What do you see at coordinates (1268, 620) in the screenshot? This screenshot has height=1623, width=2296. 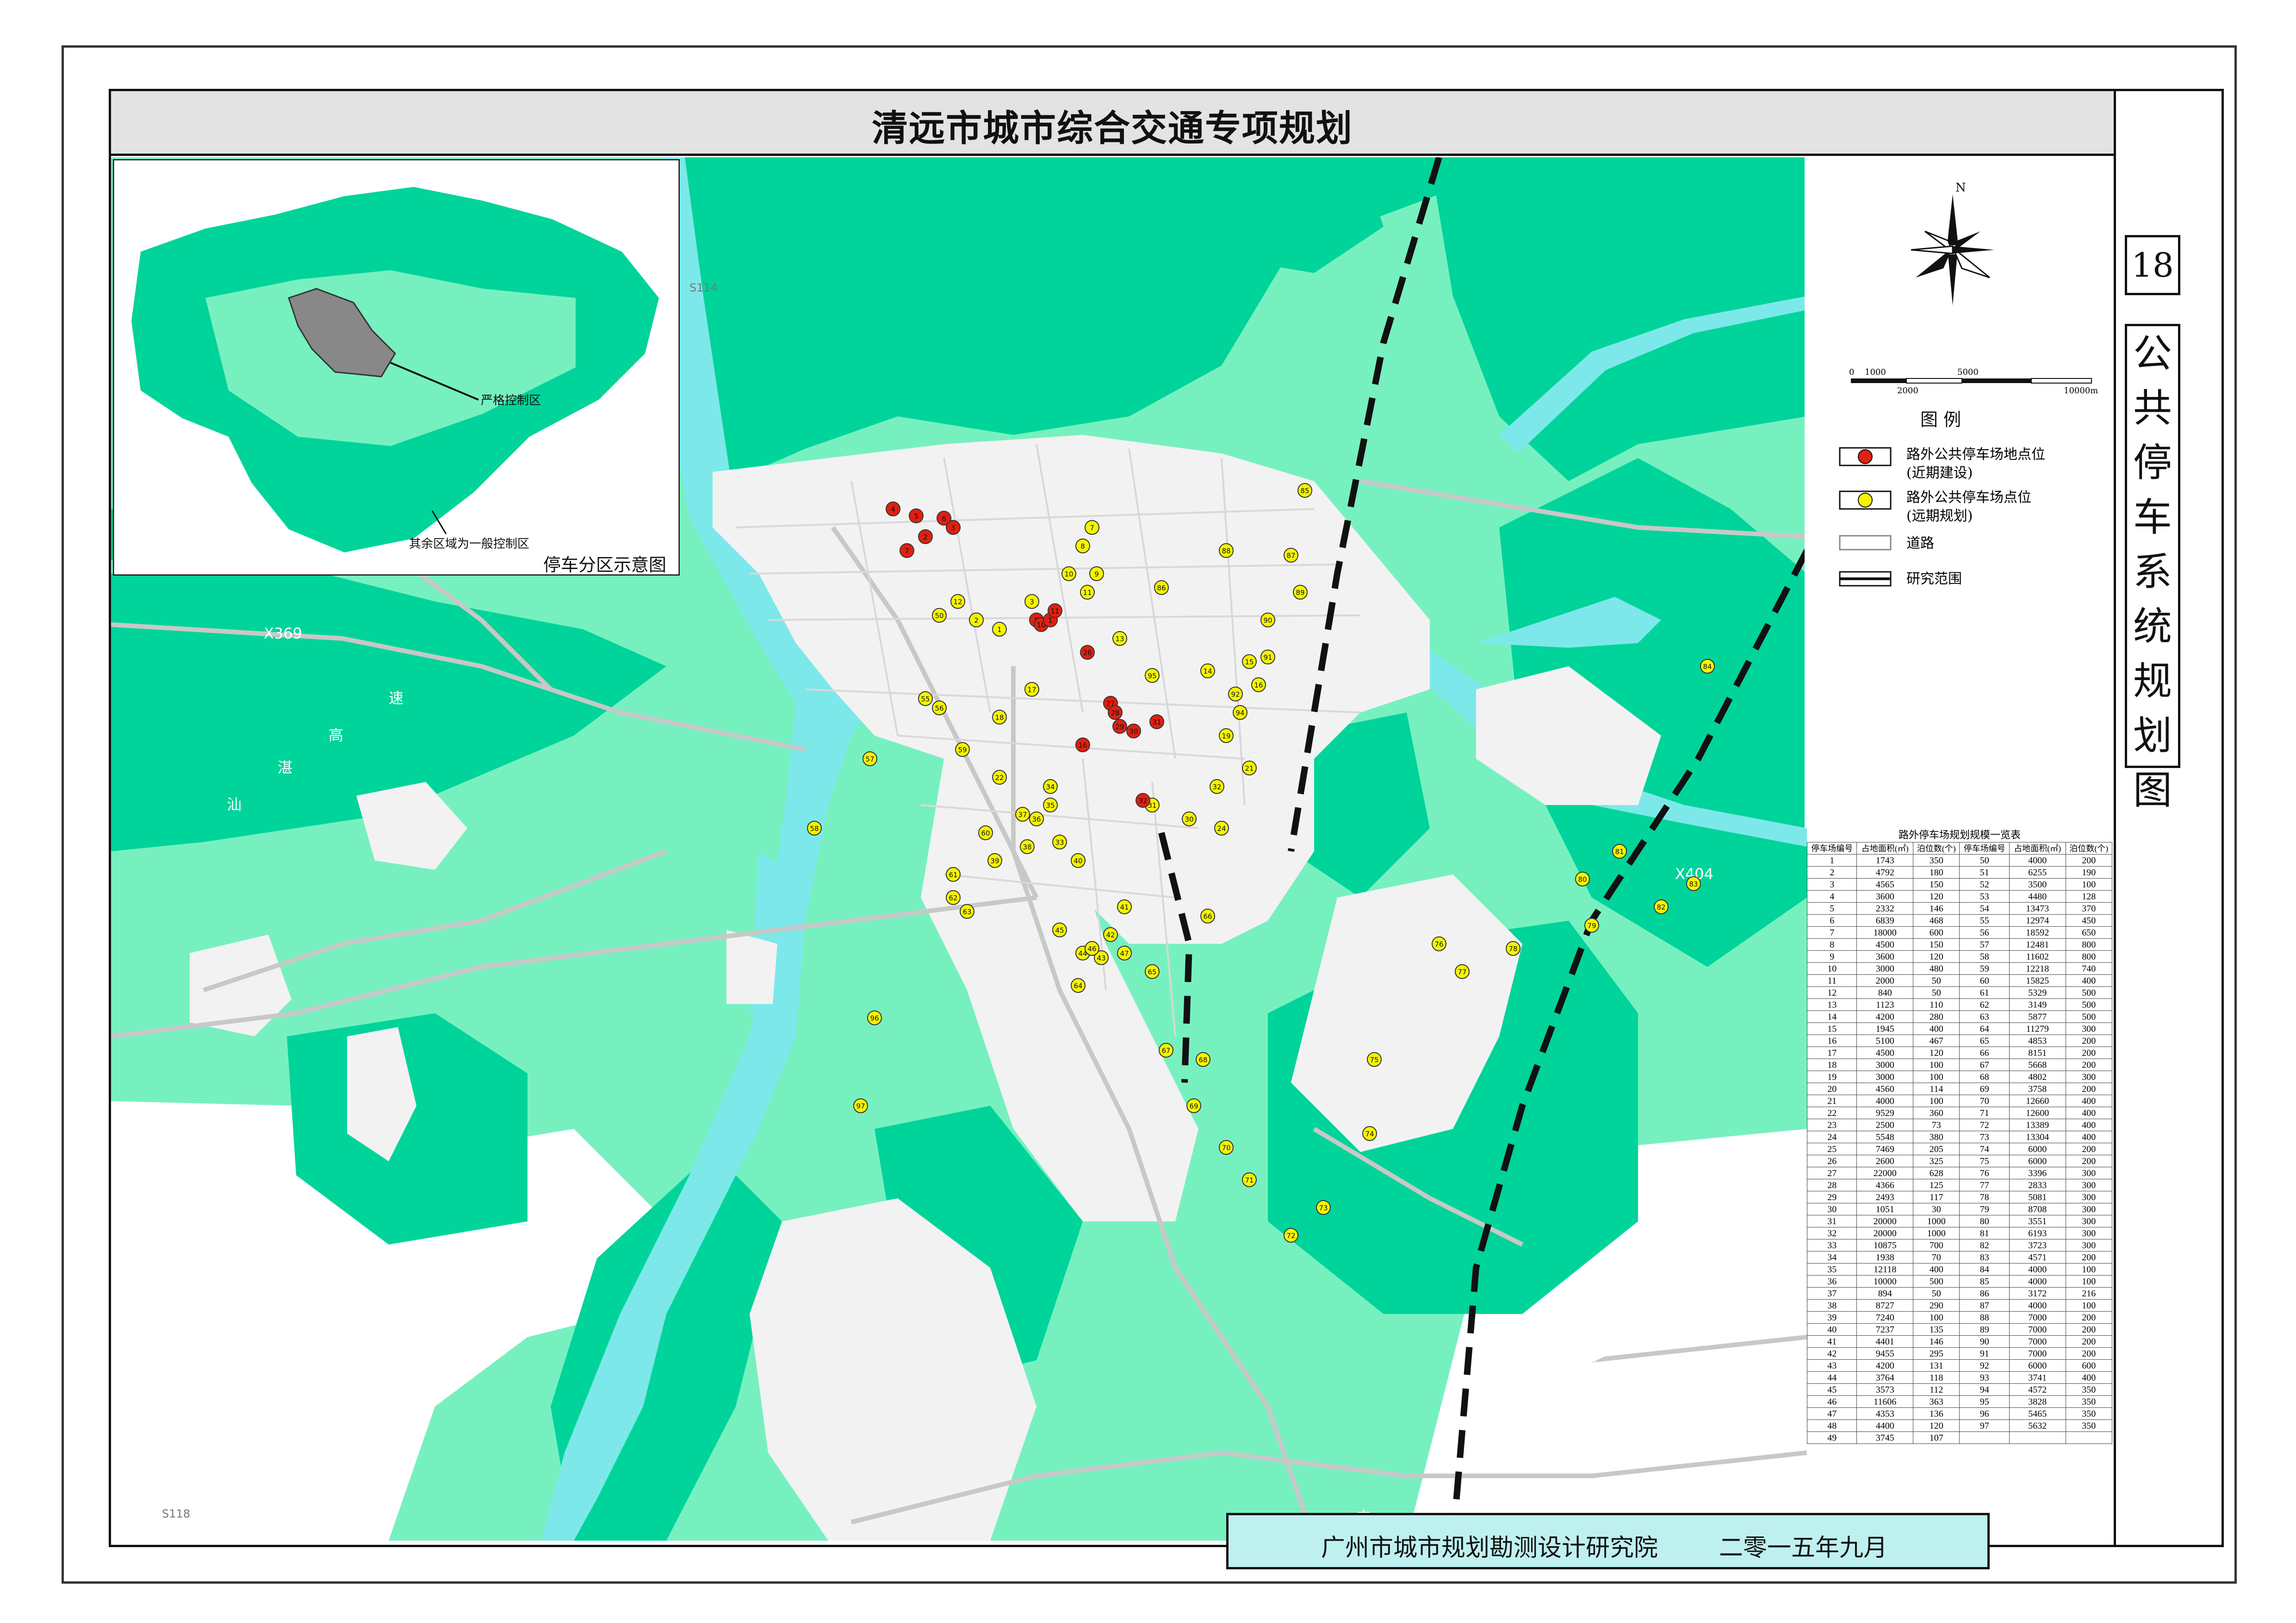 I see `yellow-parking-marker: 90` at bounding box center [1268, 620].